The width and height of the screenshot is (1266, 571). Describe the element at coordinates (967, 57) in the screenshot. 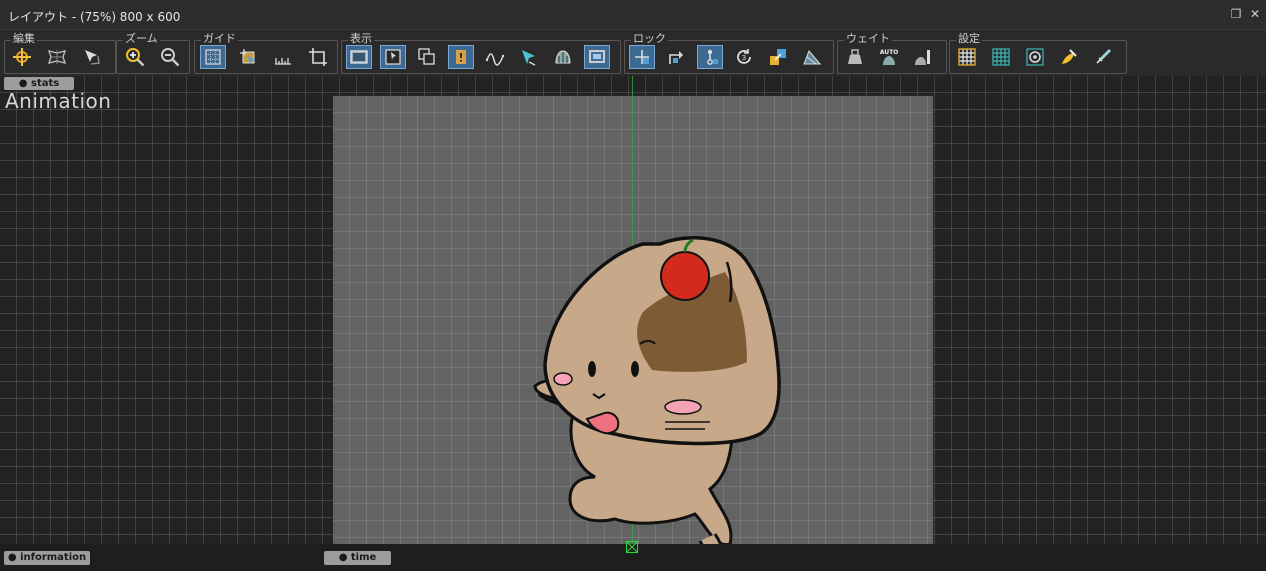

I see `grid-settings-icon` at that location.